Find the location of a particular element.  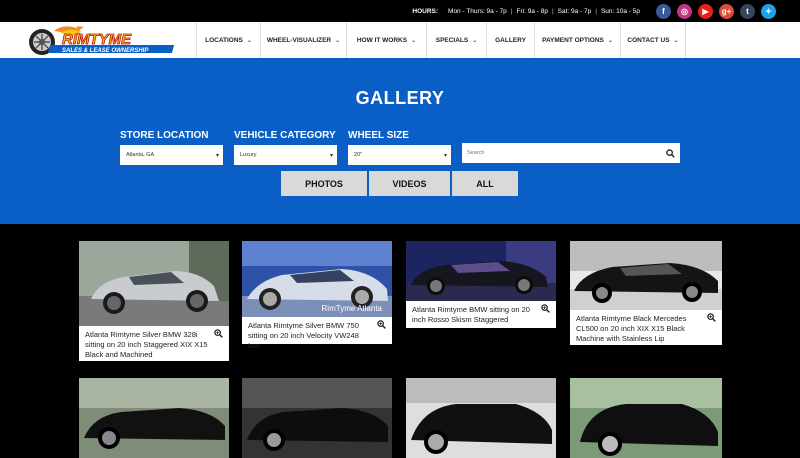

media-tabs: PHOTOS VIDEOS ALL is located at coordinates (399, 183).